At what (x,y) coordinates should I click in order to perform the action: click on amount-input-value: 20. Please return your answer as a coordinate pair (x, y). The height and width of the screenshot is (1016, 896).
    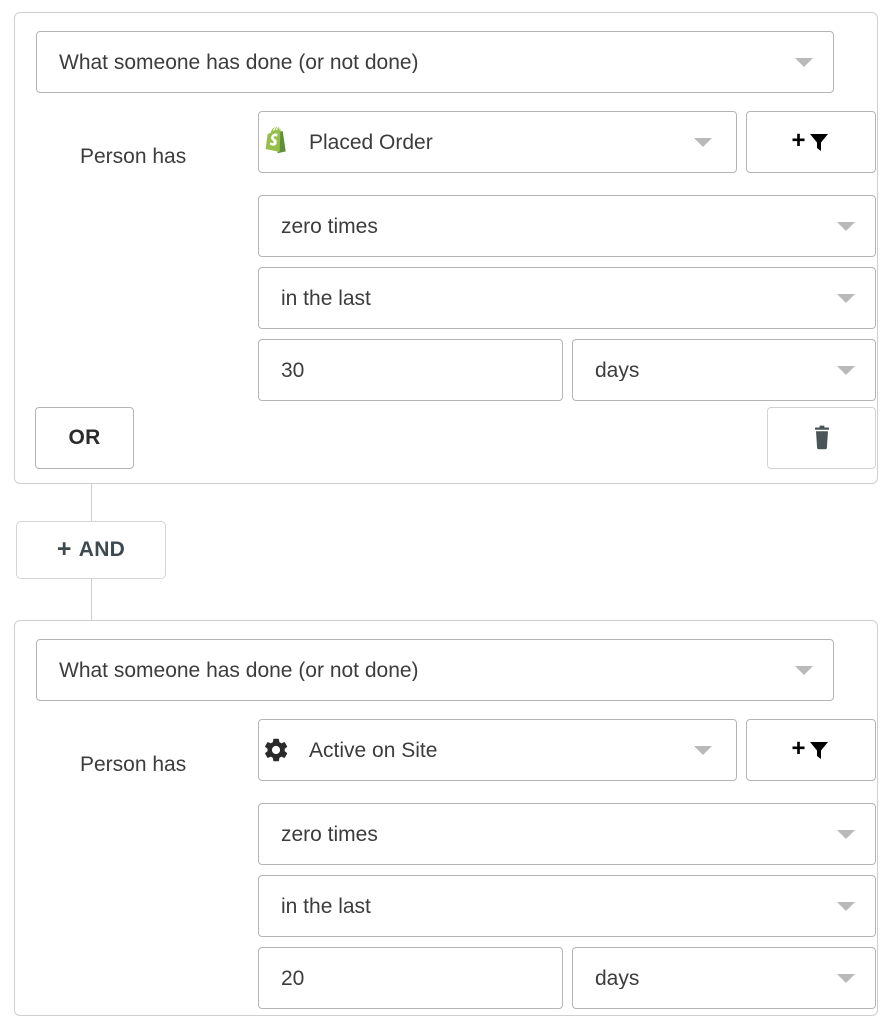
    Looking at the image, I should click on (293, 978).